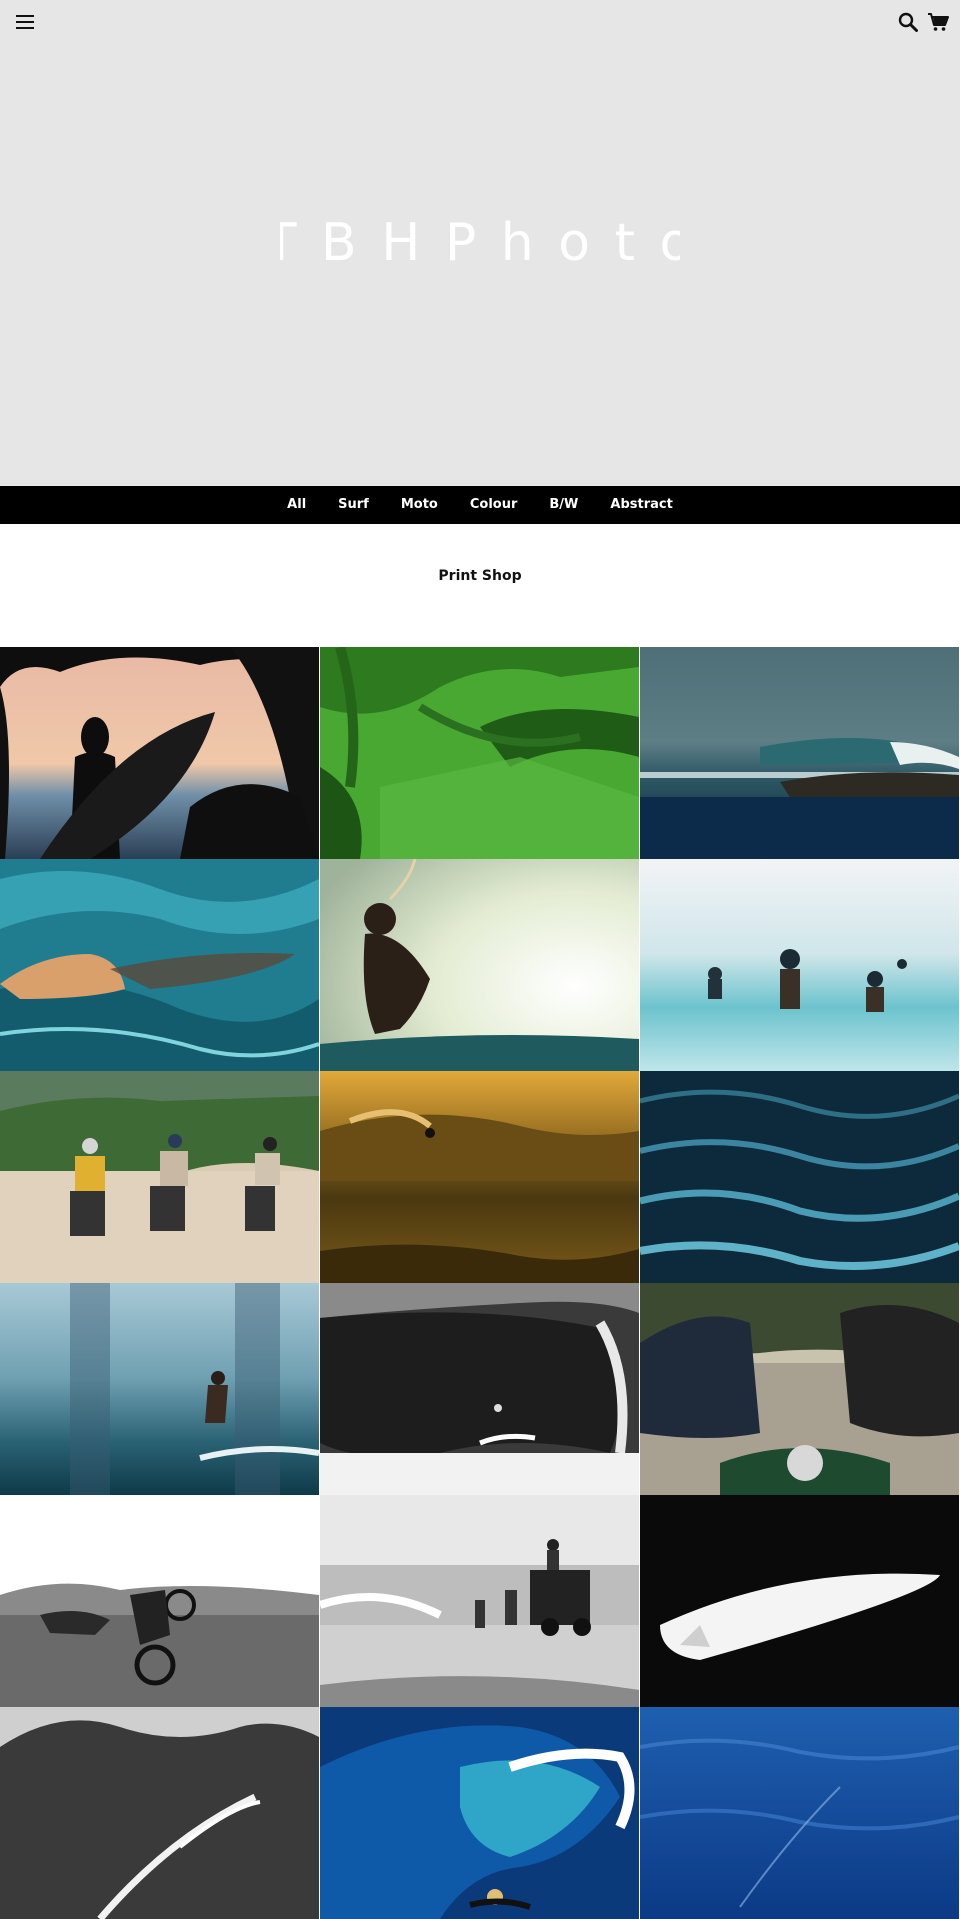 The height and width of the screenshot is (1919, 960). Describe the element at coordinates (480, 576) in the screenshot. I see `page-title: Print Shop` at that location.